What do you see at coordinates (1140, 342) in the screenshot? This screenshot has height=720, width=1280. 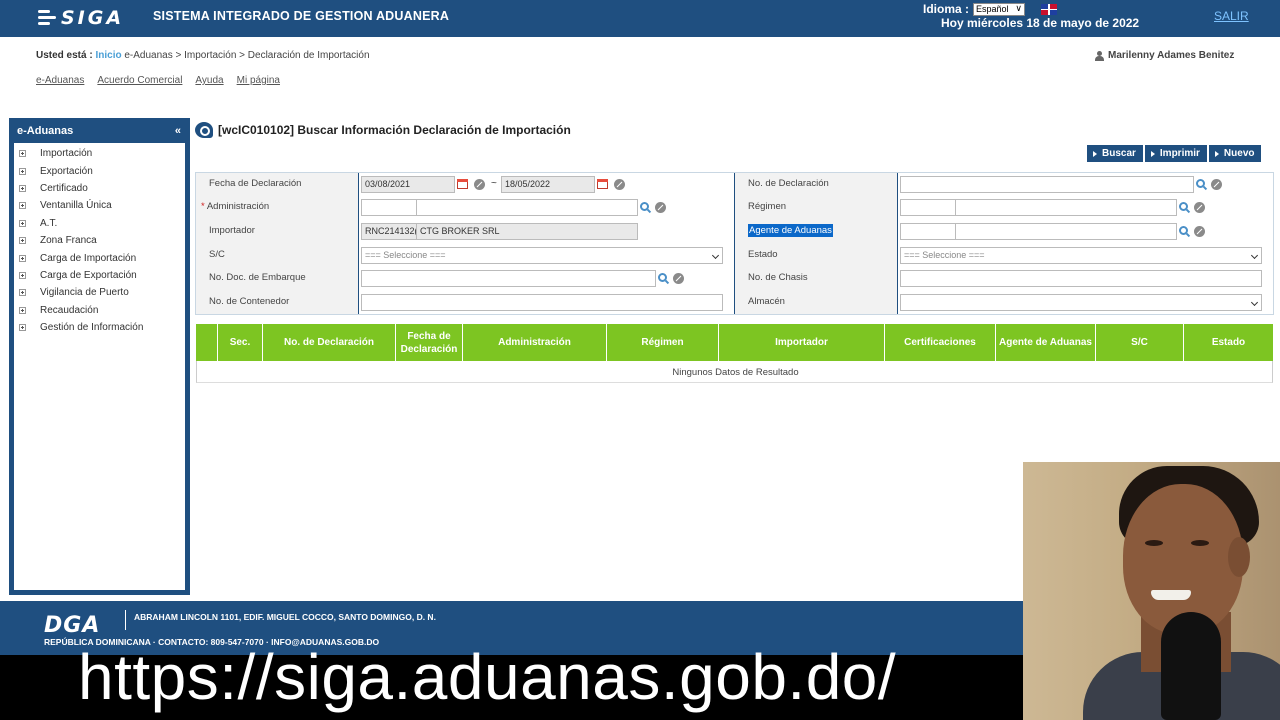 I see `column-sc: S/C` at bounding box center [1140, 342].